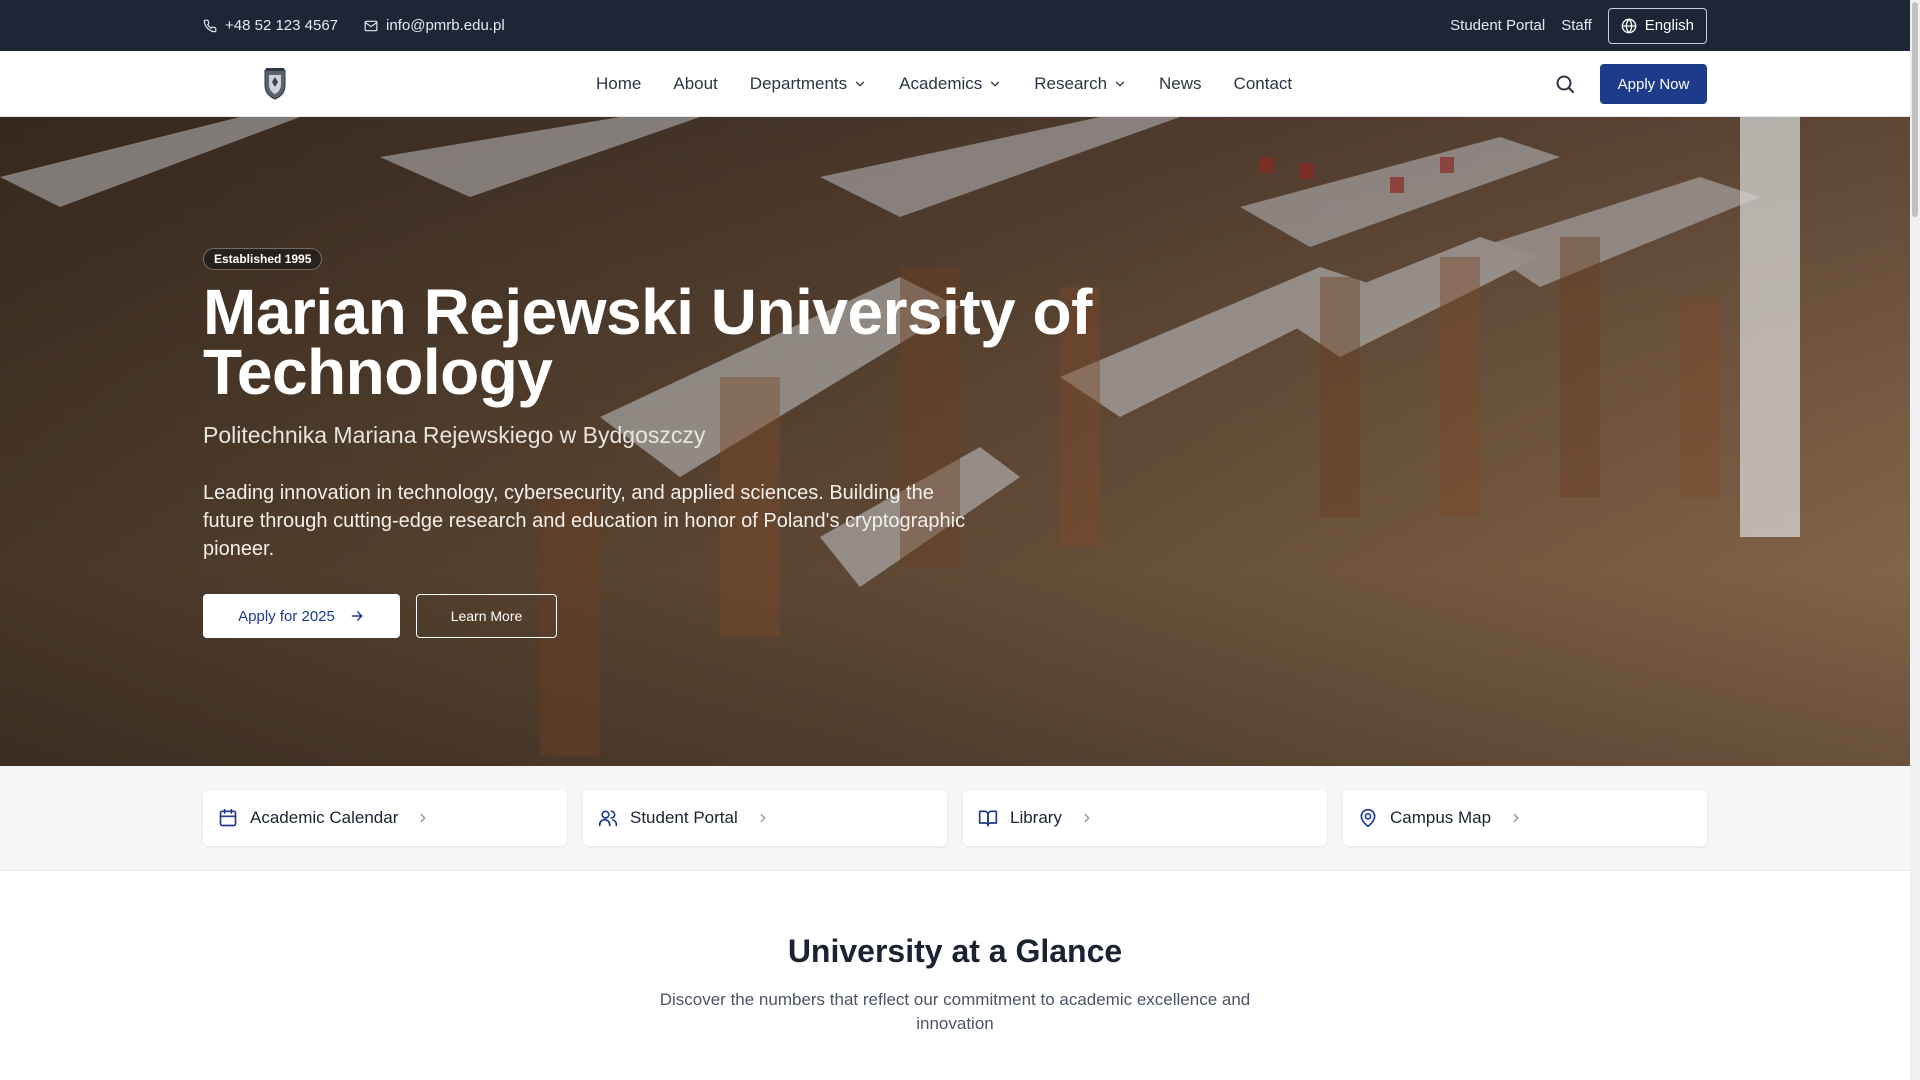  I want to click on nav-item-research: Research, so click(1080, 84).